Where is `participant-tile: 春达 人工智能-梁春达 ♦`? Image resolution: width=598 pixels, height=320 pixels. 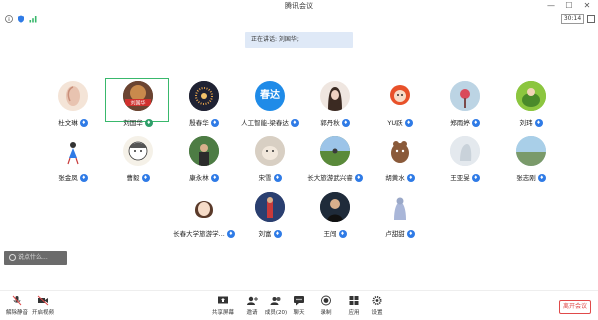 participant-tile: 春达 人工智能-梁春达 ♦ is located at coordinates (270, 110).